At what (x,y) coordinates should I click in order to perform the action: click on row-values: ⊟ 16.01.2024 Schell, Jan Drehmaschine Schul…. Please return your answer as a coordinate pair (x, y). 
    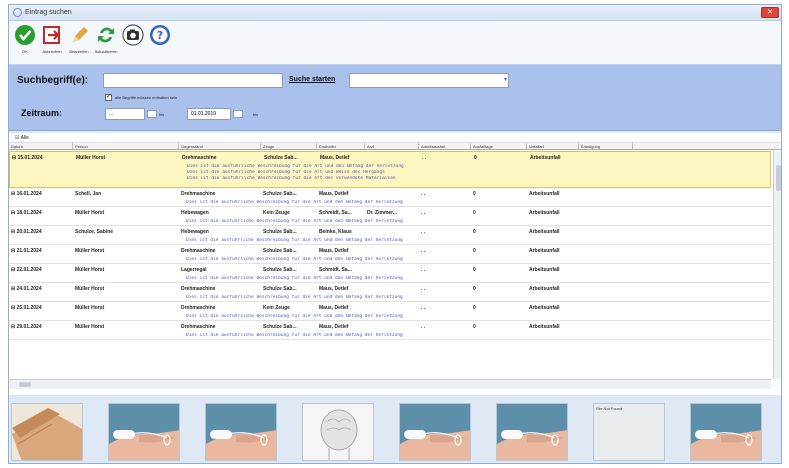
    Looking at the image, I should click on (390, 194).